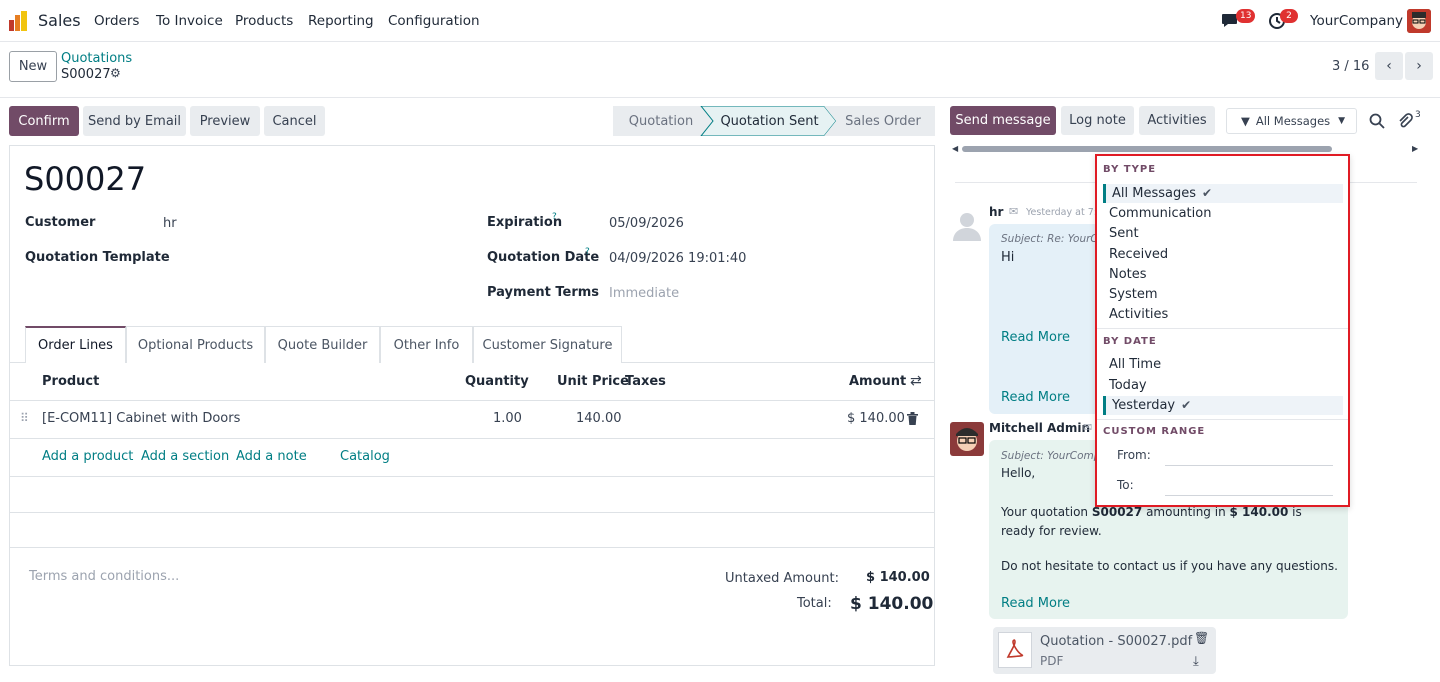 The width and height of the screenshot is (1440, 682). What do you see at coordinates (1289, 16) in the screenshot?
I see `activities-badge: 2` at bounding box center [1289, 16].